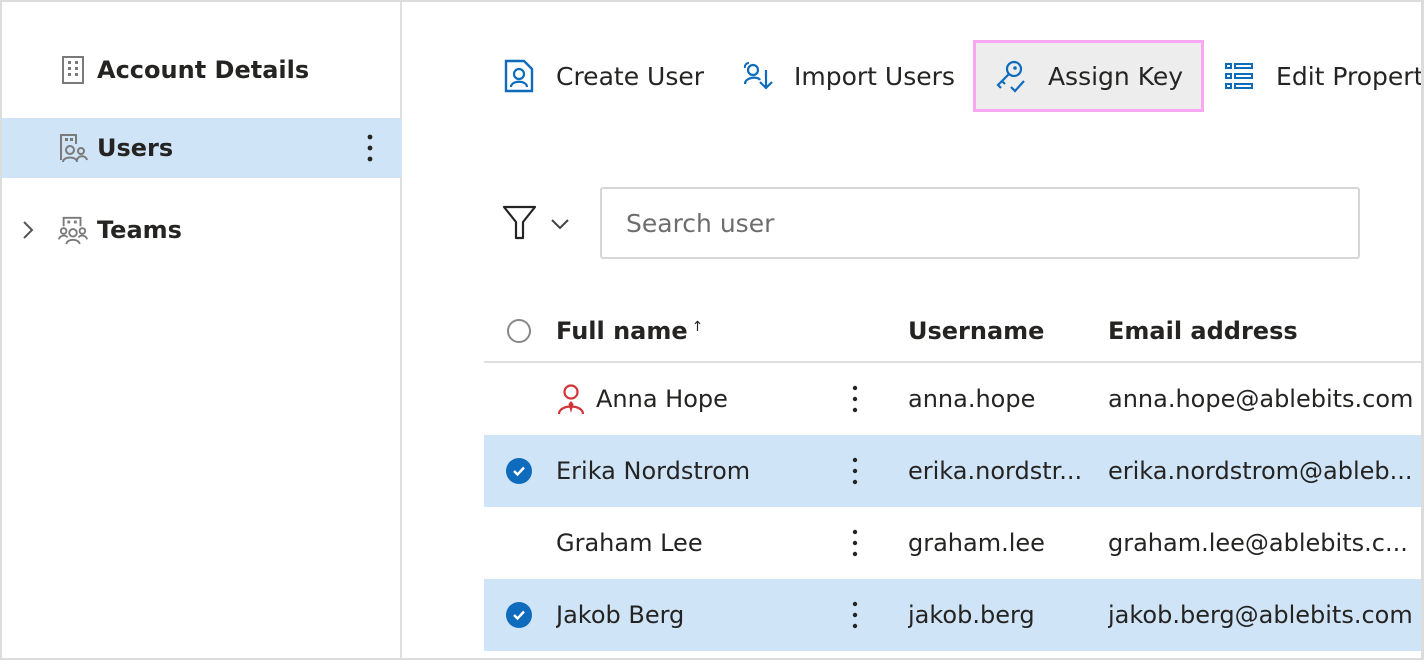  Describe the element at coordinates (539, 224) in the screenshot. I see `filter-button` at that location.